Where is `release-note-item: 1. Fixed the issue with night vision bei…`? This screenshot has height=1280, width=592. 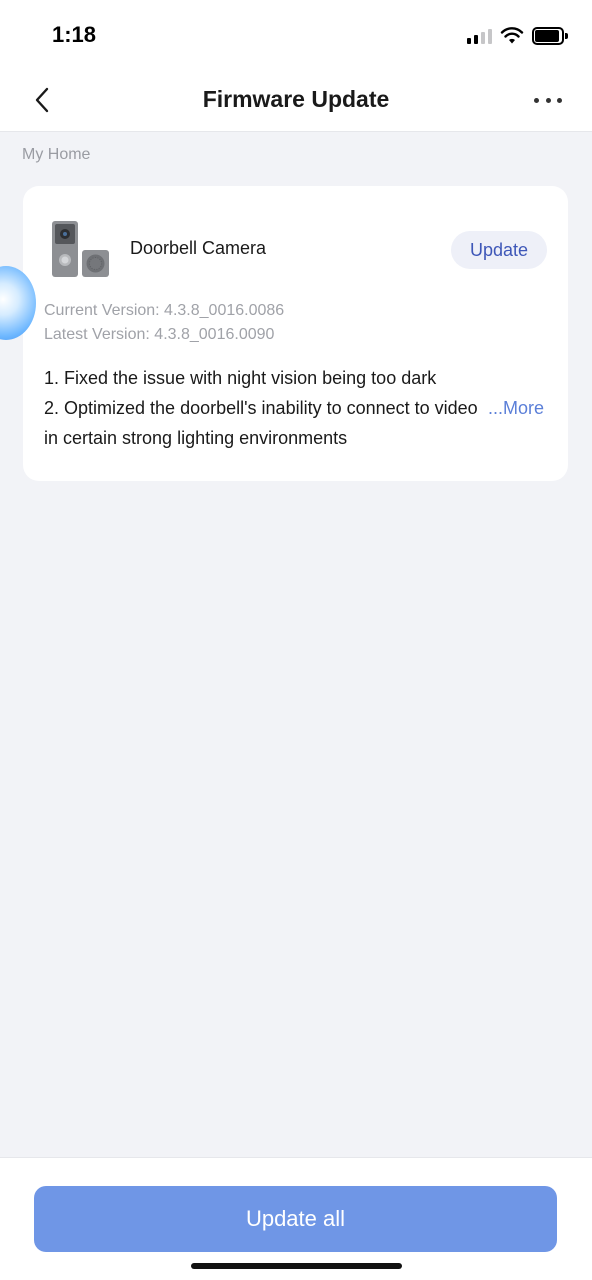 release-note-item: 1. Fixed the issue with night vision bei… is located at coordinates (240, 378).